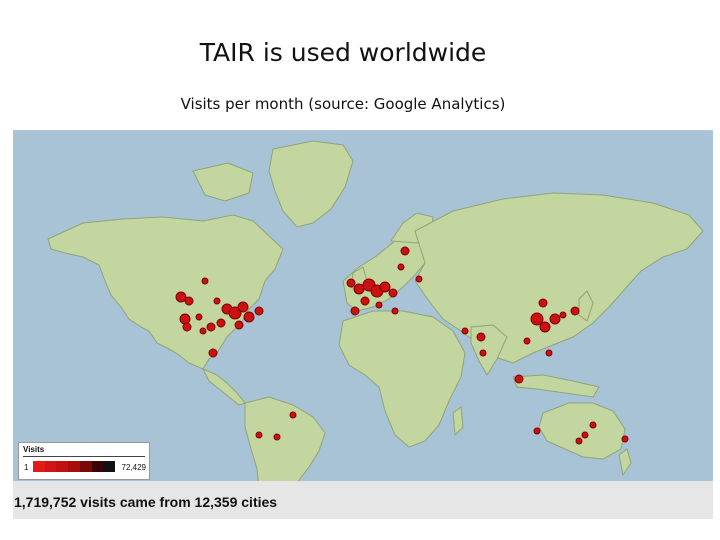  I want to click on landmass-arctic-islands, so click(223, 182).